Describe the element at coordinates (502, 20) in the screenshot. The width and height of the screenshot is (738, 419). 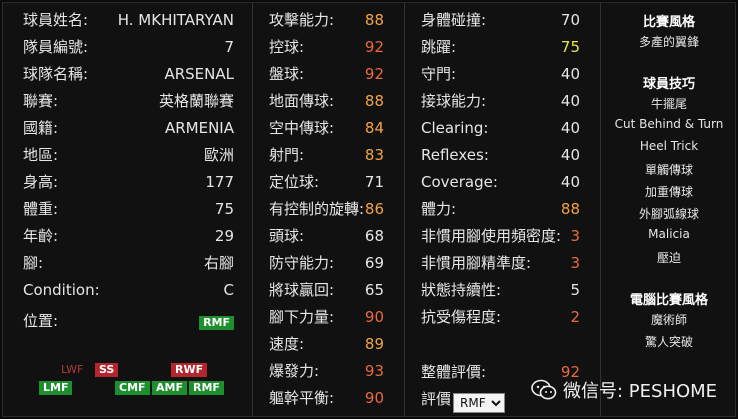
I see `stat-row: 身體碰撞: 70` at that location.